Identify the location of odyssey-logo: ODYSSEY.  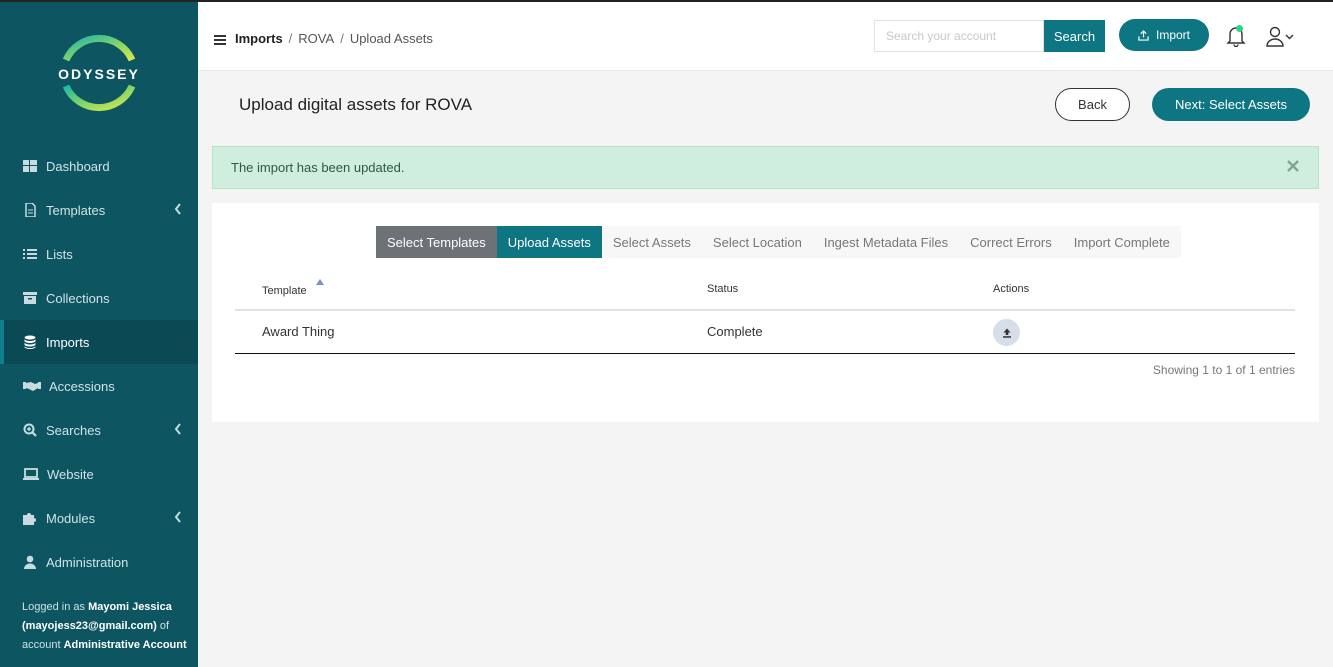
(99, 73).